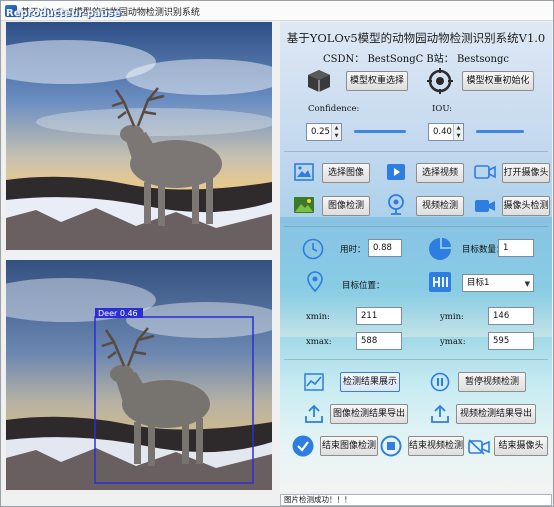  What do you see at coordinates (303, 446) in the screenshot?
I see `check-circle-icon` at bounding box center [303, 446].